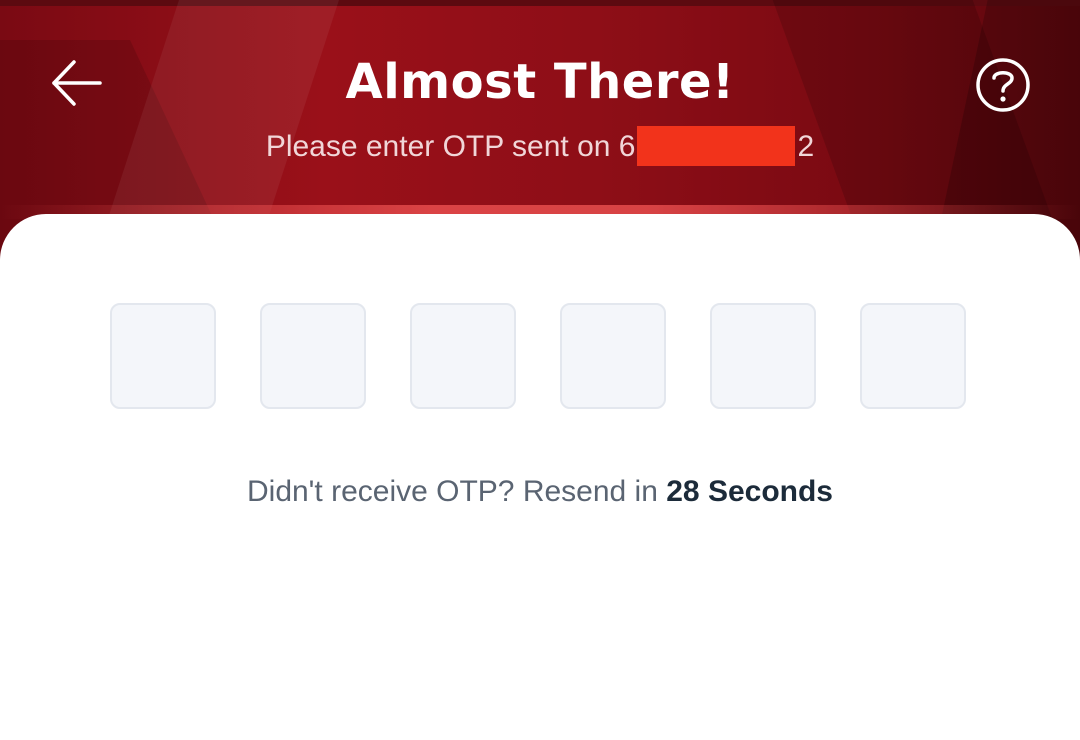 This screenshot has width=1080, height=740. Describe the element at coordinates (540, 358) in the screenshot. I see `otp-input-group` at that location.